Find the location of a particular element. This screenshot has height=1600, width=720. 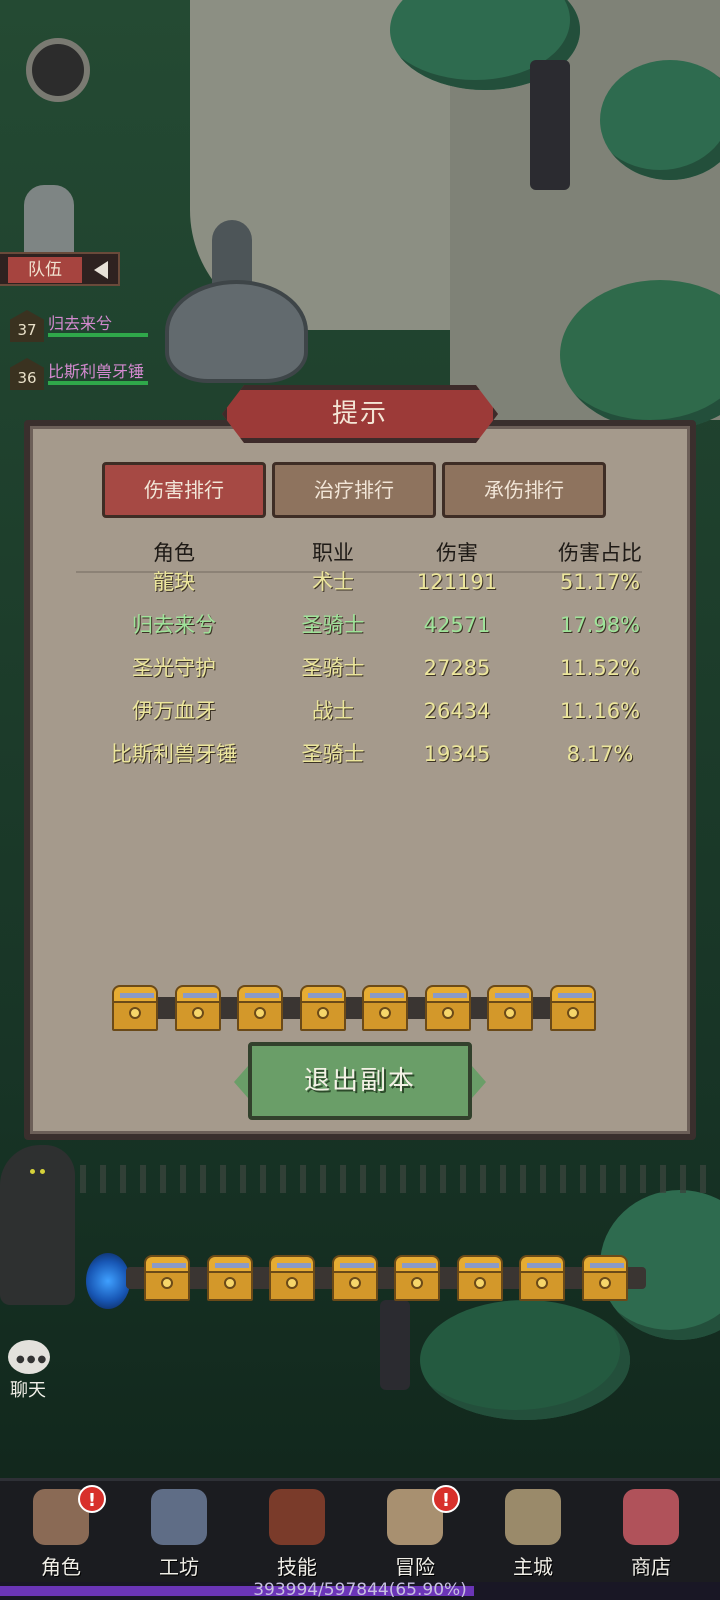

table-row: 龍玦 术士 121191 51.17% is located at coordinates (359, 582).